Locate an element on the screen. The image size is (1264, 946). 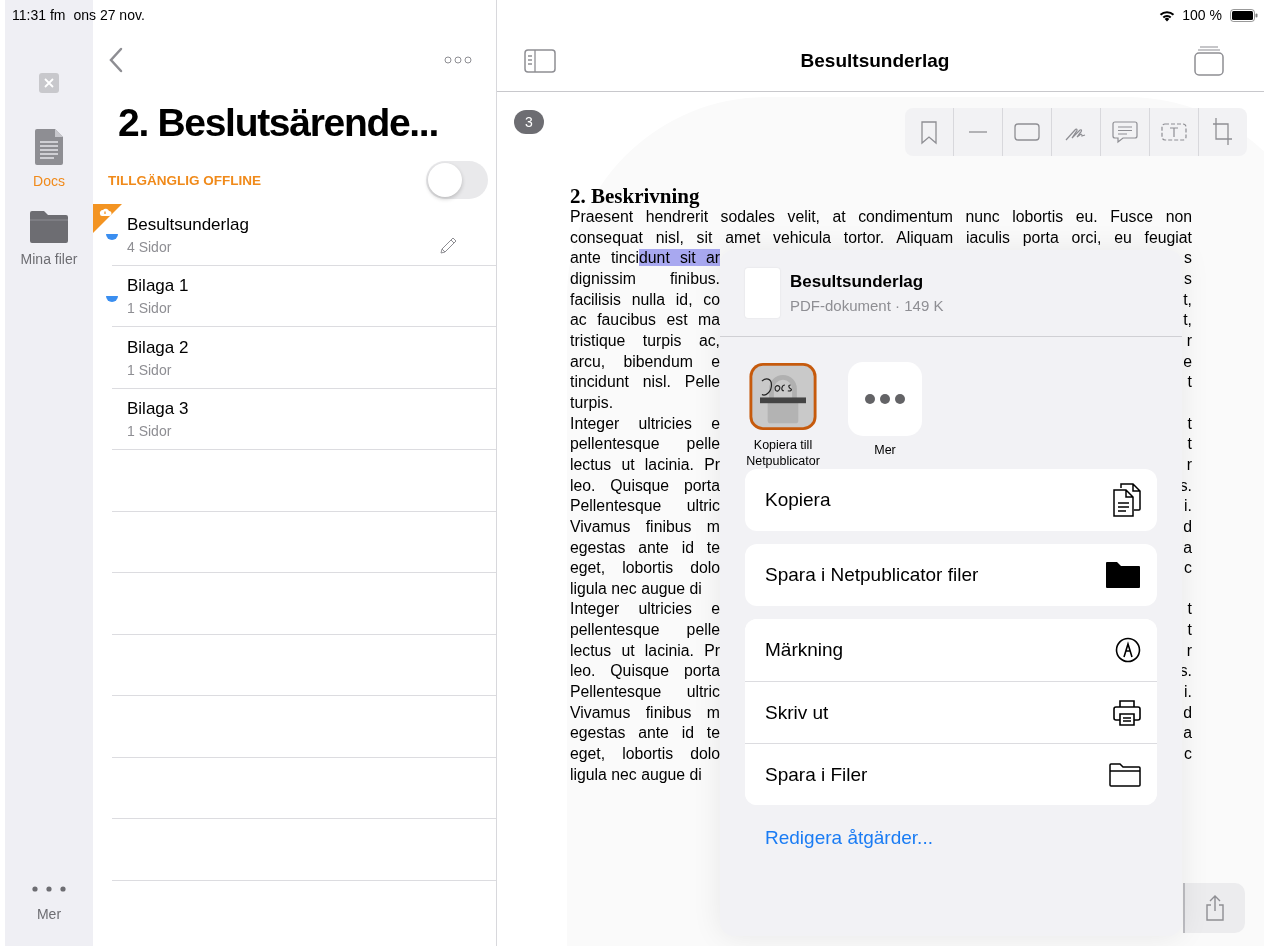
offline-label: TILLGÄNGLIG OFFLINE is located at coordinates (184, 180).